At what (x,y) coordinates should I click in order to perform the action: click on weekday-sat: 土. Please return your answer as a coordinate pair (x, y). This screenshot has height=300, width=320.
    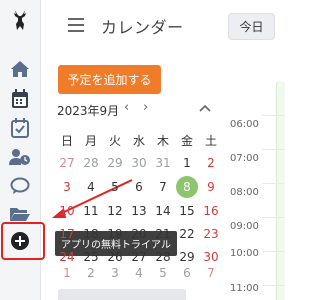
    Looking at the image, I should click on (210, 141).